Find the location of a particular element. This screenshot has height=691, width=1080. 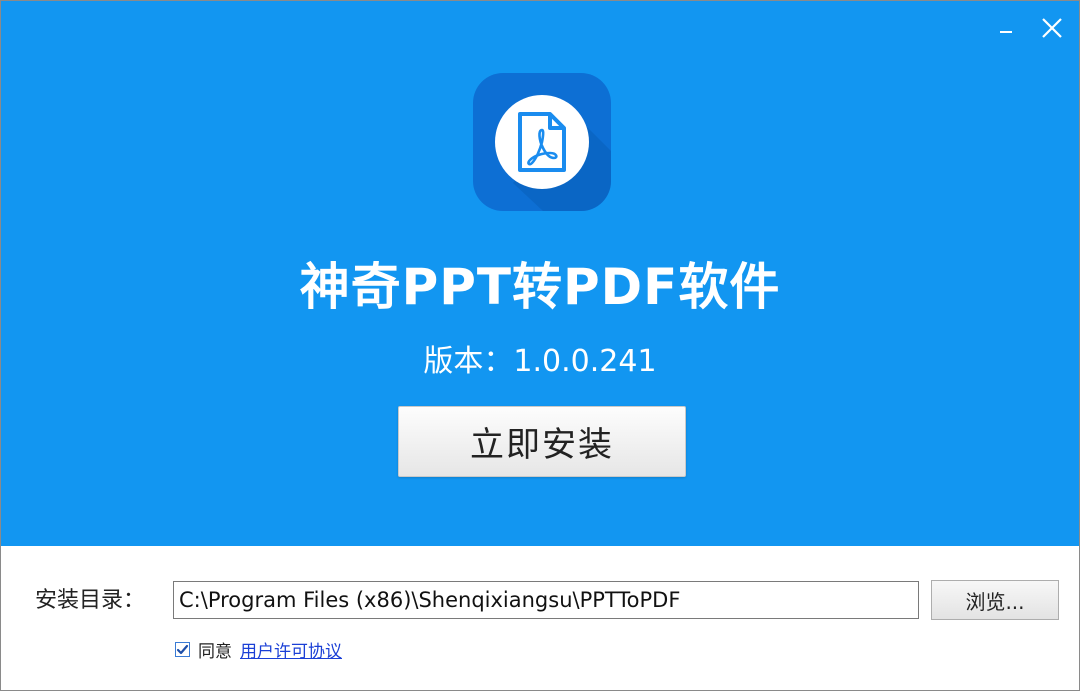

close-button is located at coordinates (1052, 28).